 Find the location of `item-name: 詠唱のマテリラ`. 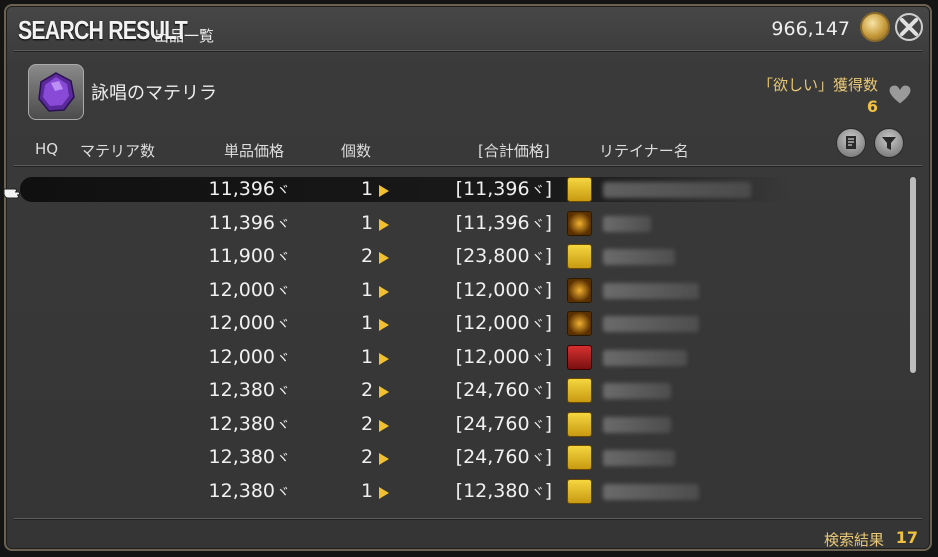

item-name: 詠唱のマテリラ is located at coordinates (154, 93).